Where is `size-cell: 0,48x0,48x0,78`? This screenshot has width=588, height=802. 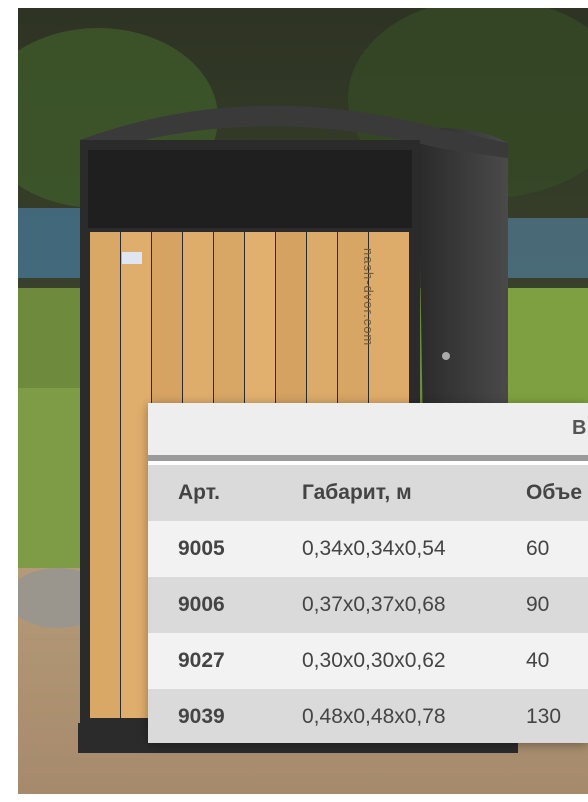 size-cell: 0,48x0,48x0,78 is located at coordinates (374, 716).